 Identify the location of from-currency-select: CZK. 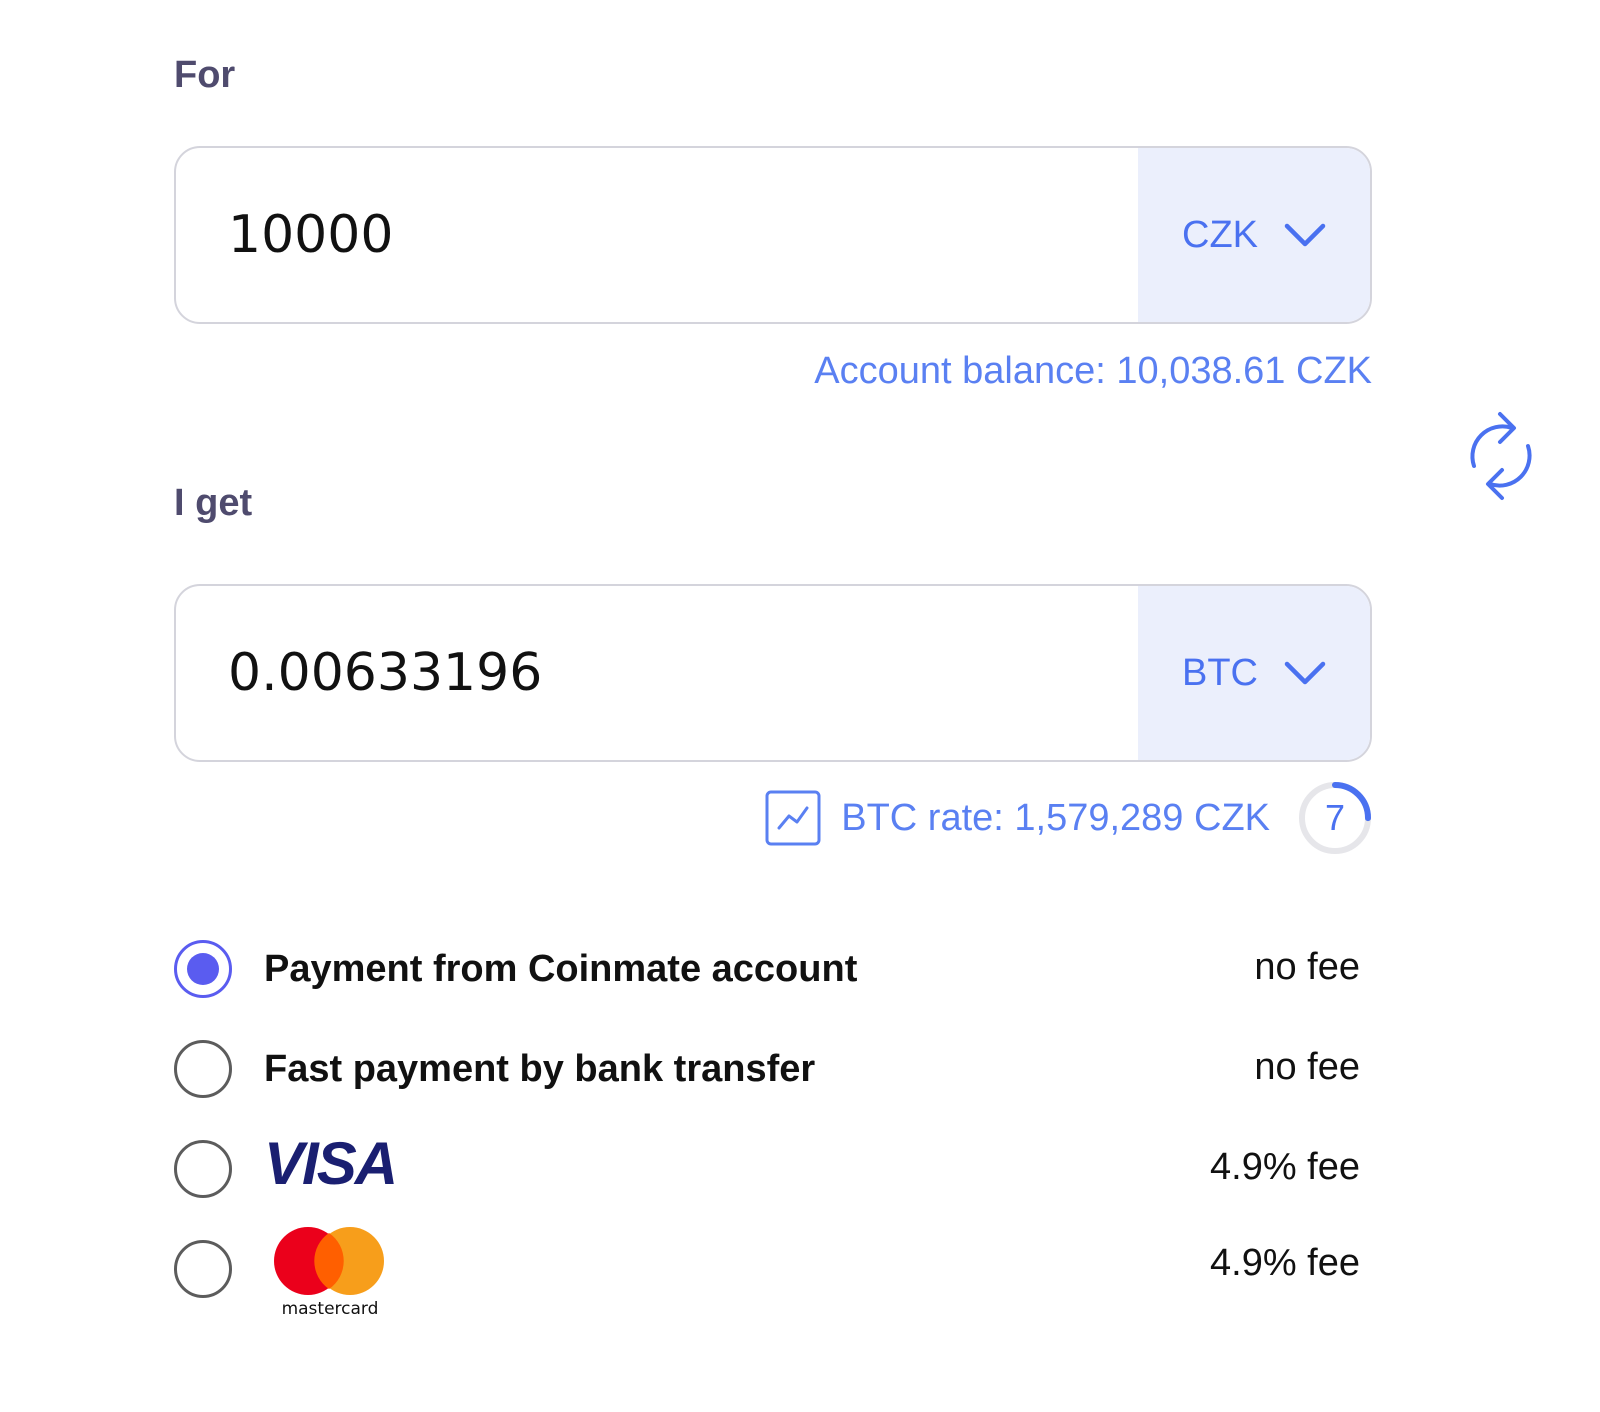
(1254, 235).